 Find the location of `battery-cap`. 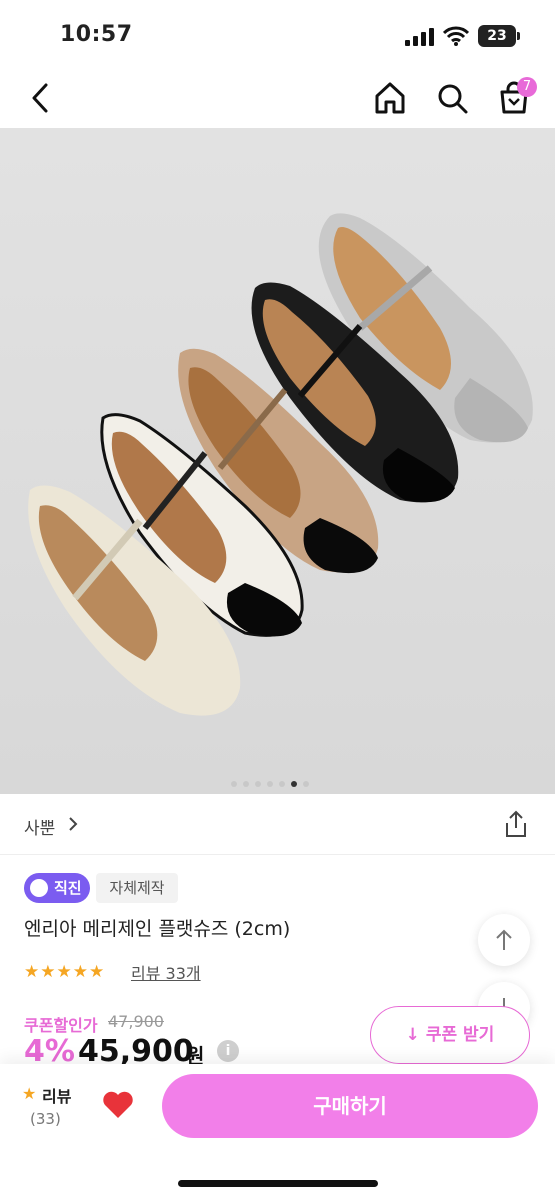

battery-cap is located at coordinates (518, 36).